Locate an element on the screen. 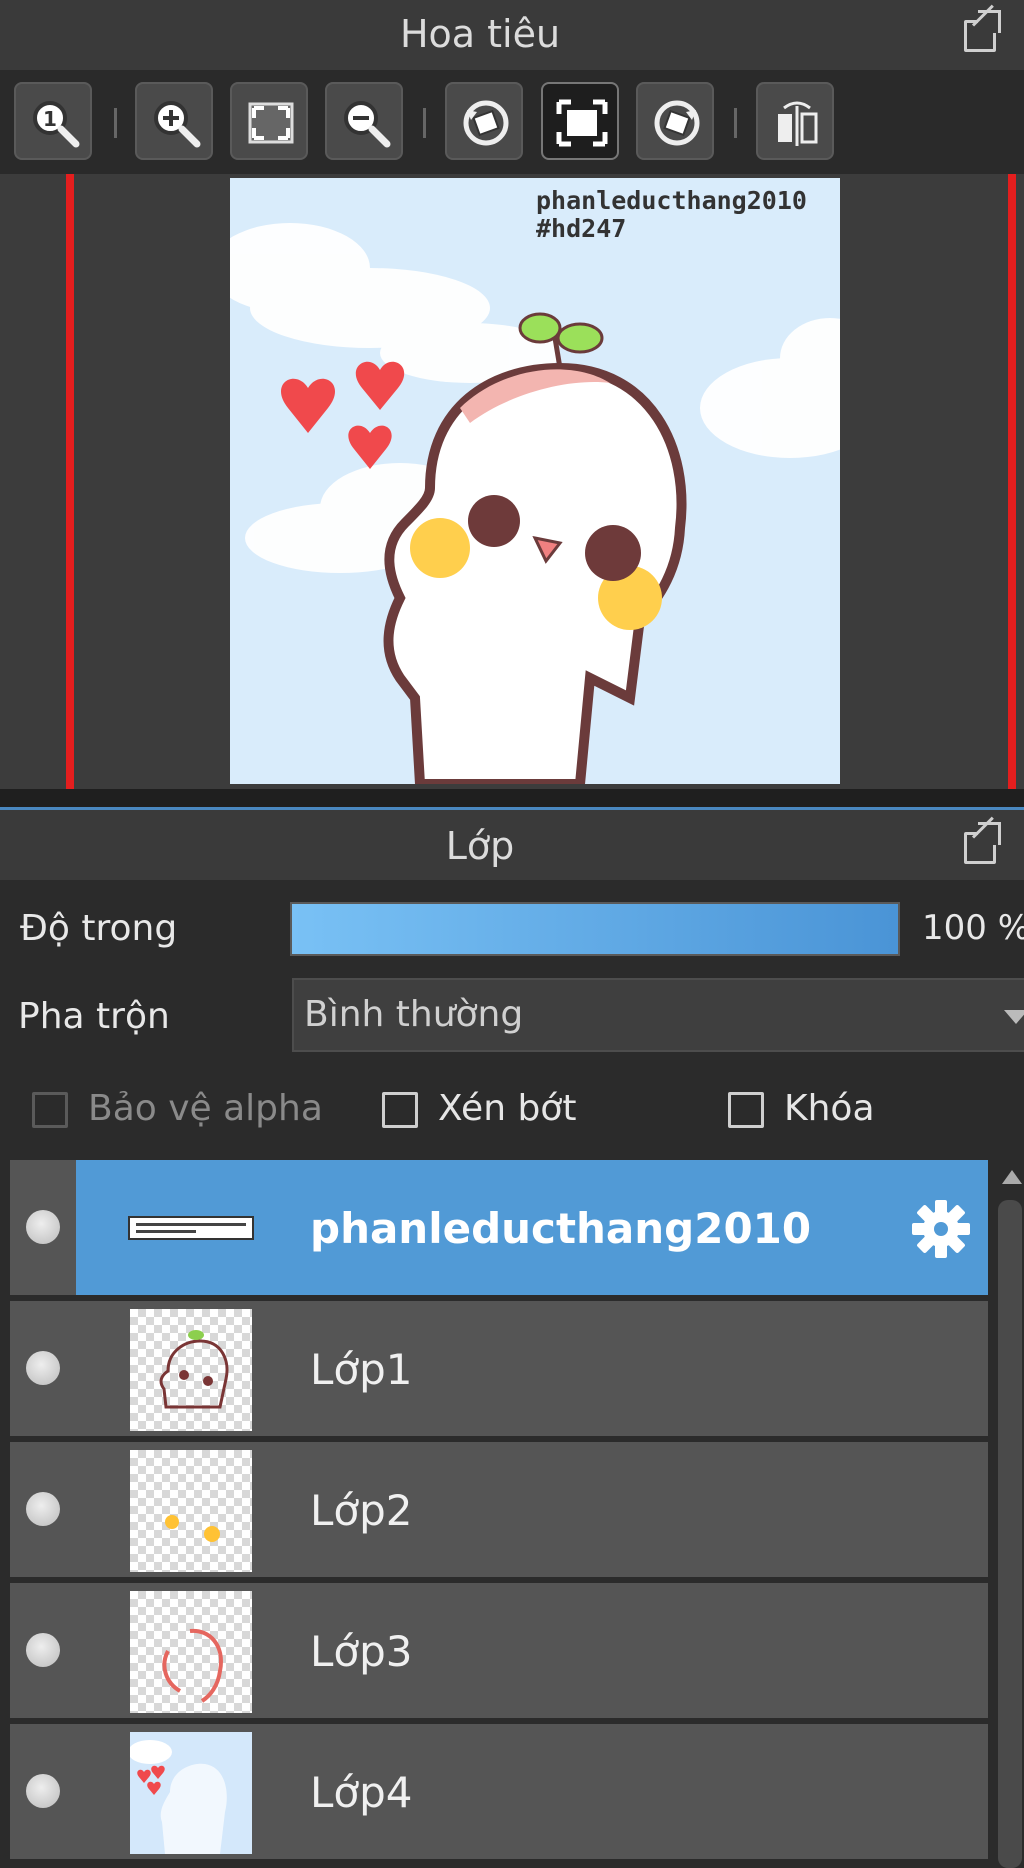  rotate-right-icon is located at coordinates (677, 123).